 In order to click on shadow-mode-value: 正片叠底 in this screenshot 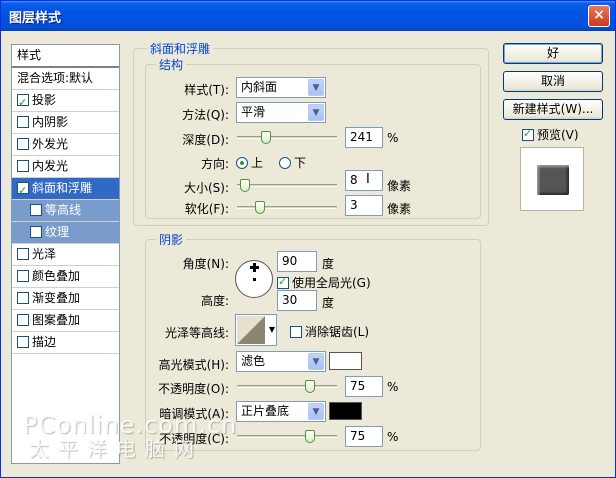, I will do `click(265, 411)`.